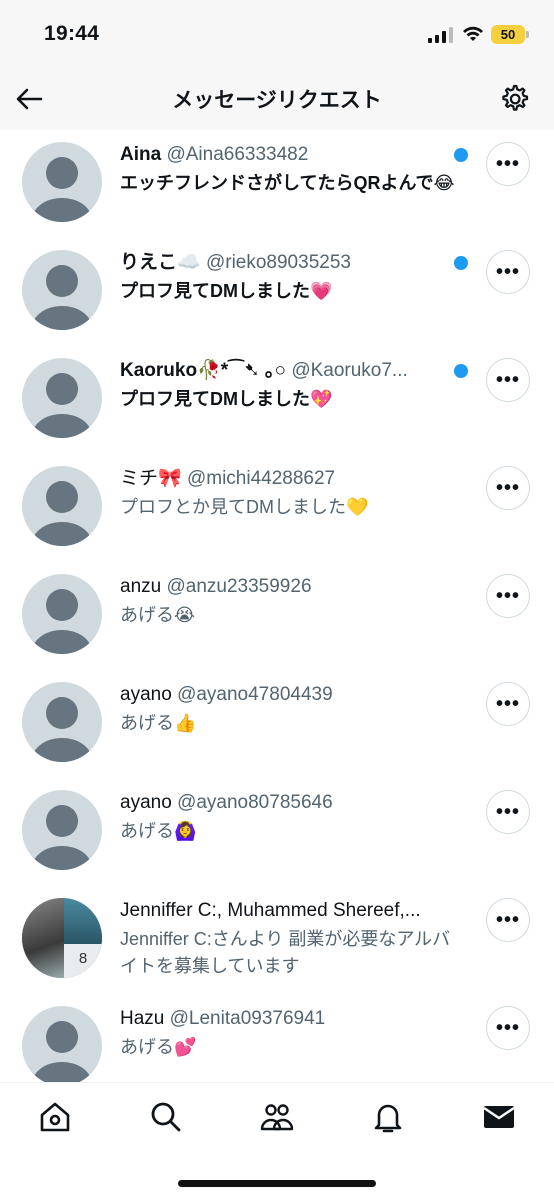 This screenshot has width=554, height=1200. What do you see at coordinates (388, 1117) in the screenshot?
I see `bell-icon` at bounding box center [388, 1117].